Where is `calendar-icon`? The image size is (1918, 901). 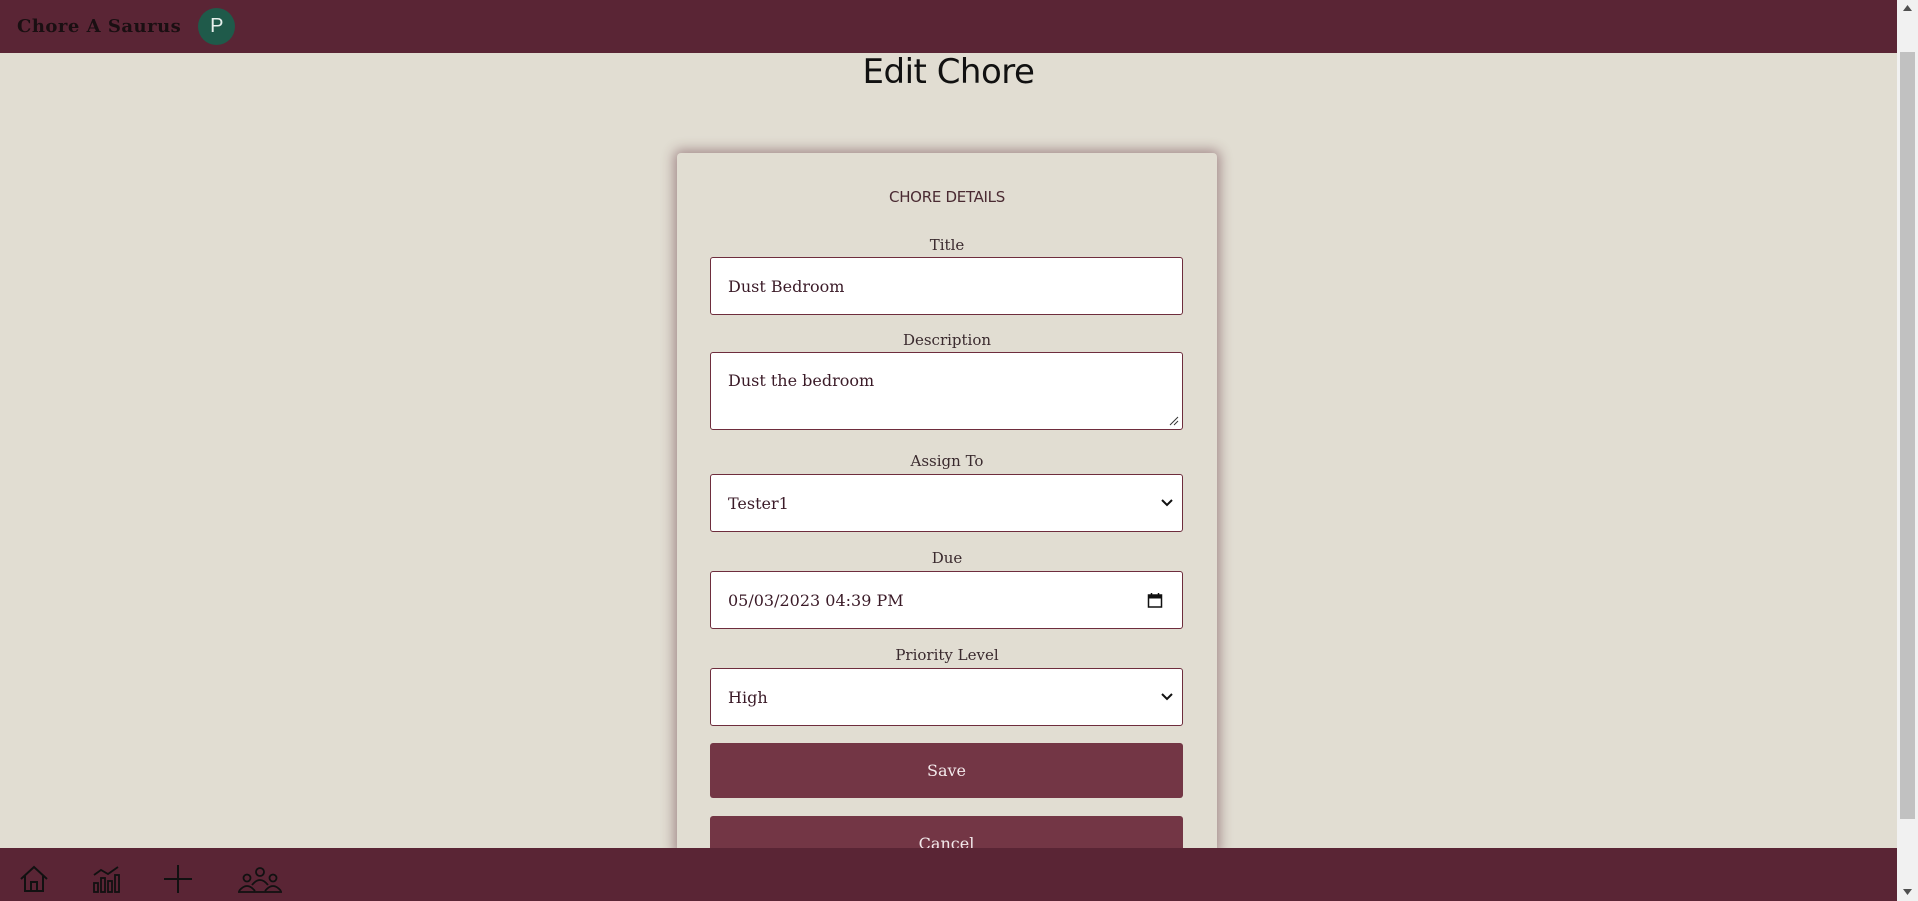
calendar-icon is located at coordinates (1155, 600).